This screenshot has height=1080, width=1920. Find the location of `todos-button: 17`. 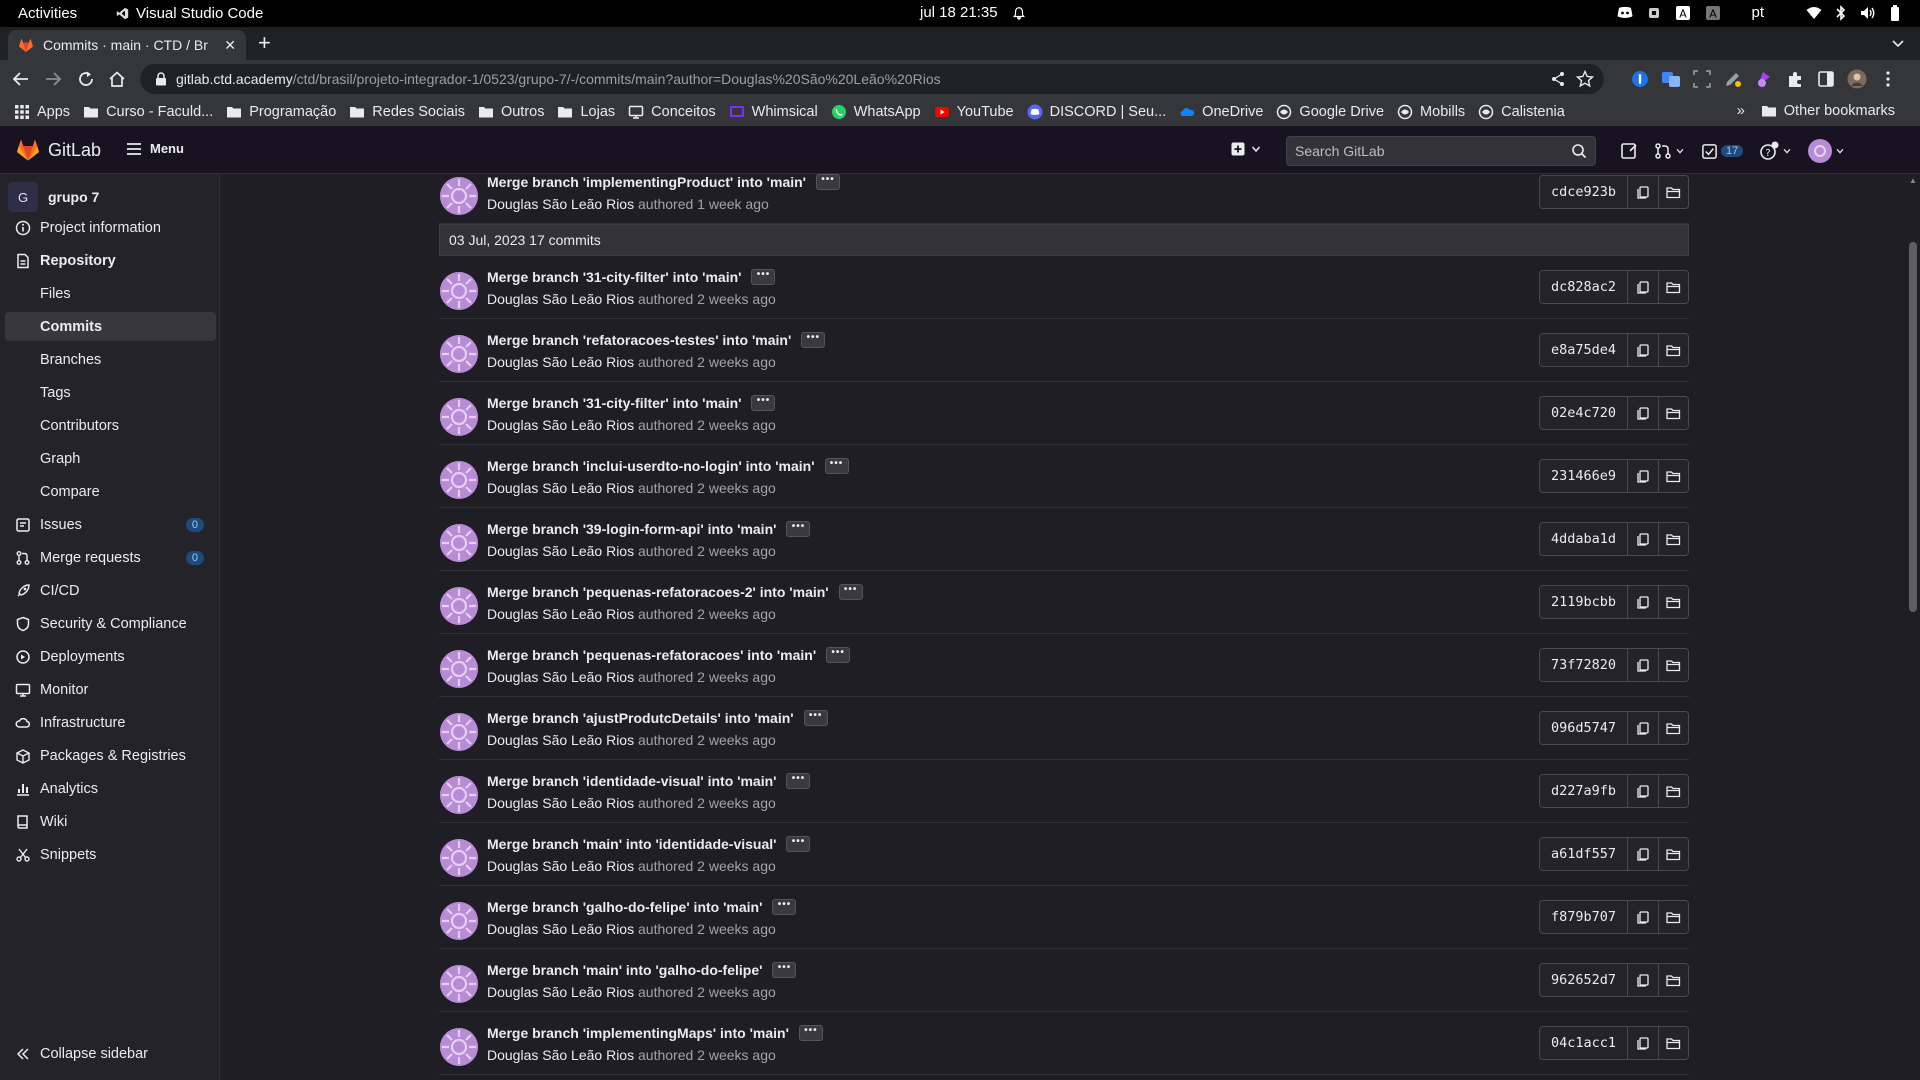

todos-button: 17 is located at coordinates (1722, 151).